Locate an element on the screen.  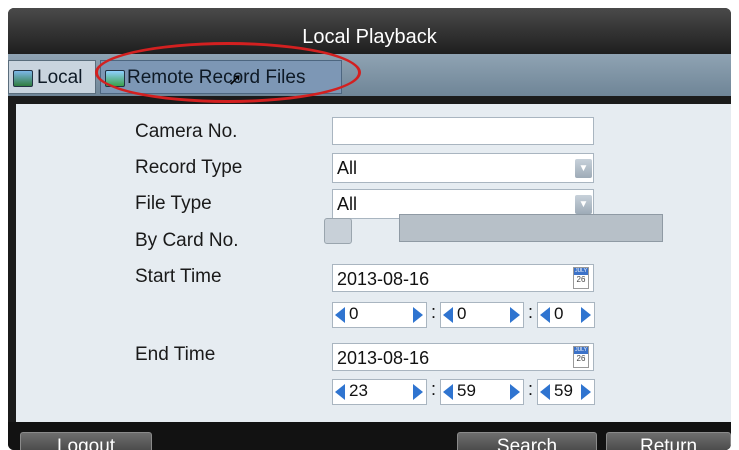
start-date-value: 2013-08-16 is located at coordinates (383, 279).